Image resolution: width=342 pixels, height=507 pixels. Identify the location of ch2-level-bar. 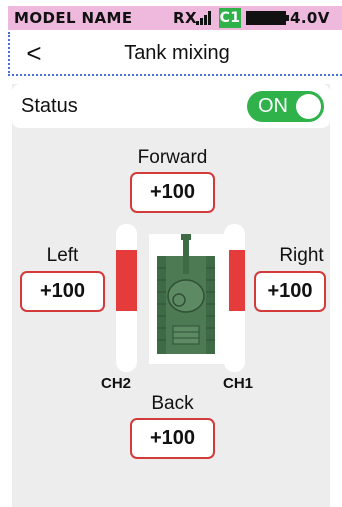
(126, 298).